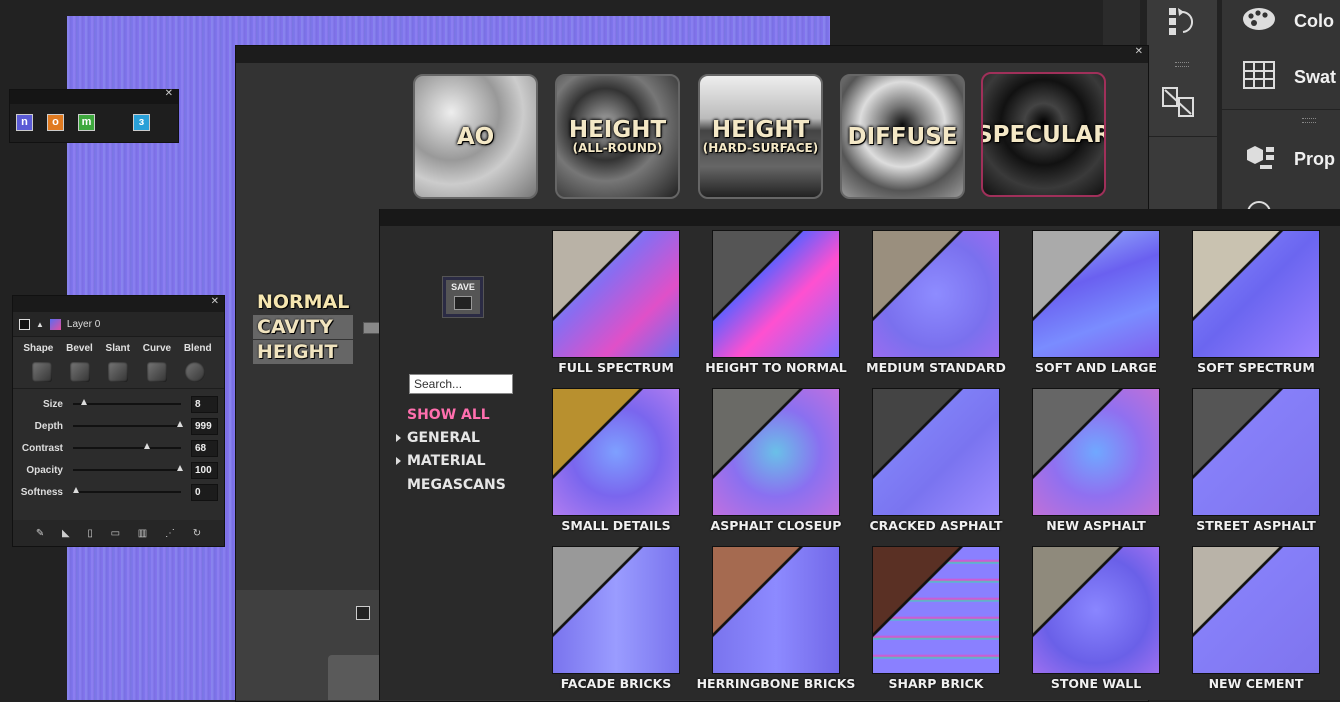  I want to click on preset-tile: FACADE BRICKS, so click(616, 618).